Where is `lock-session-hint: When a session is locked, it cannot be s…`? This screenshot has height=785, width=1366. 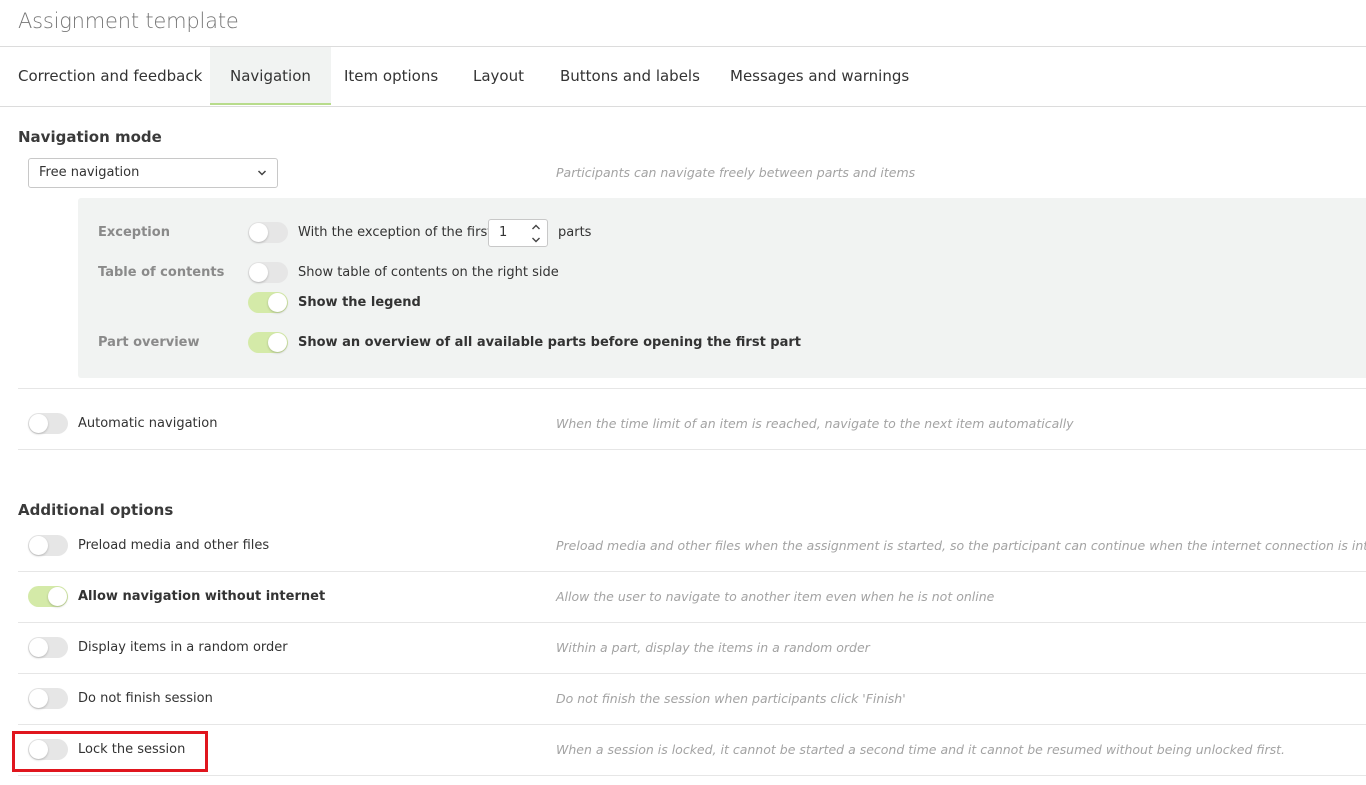 lock-session-hint: When a session is locked, it cannot be s… is located at coordinates (921, 749).